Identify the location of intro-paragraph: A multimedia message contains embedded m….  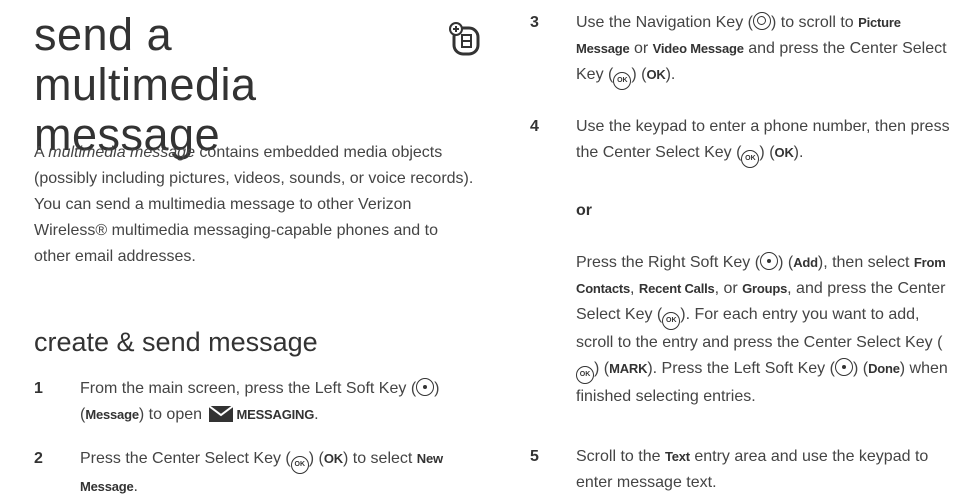
(254, 204).